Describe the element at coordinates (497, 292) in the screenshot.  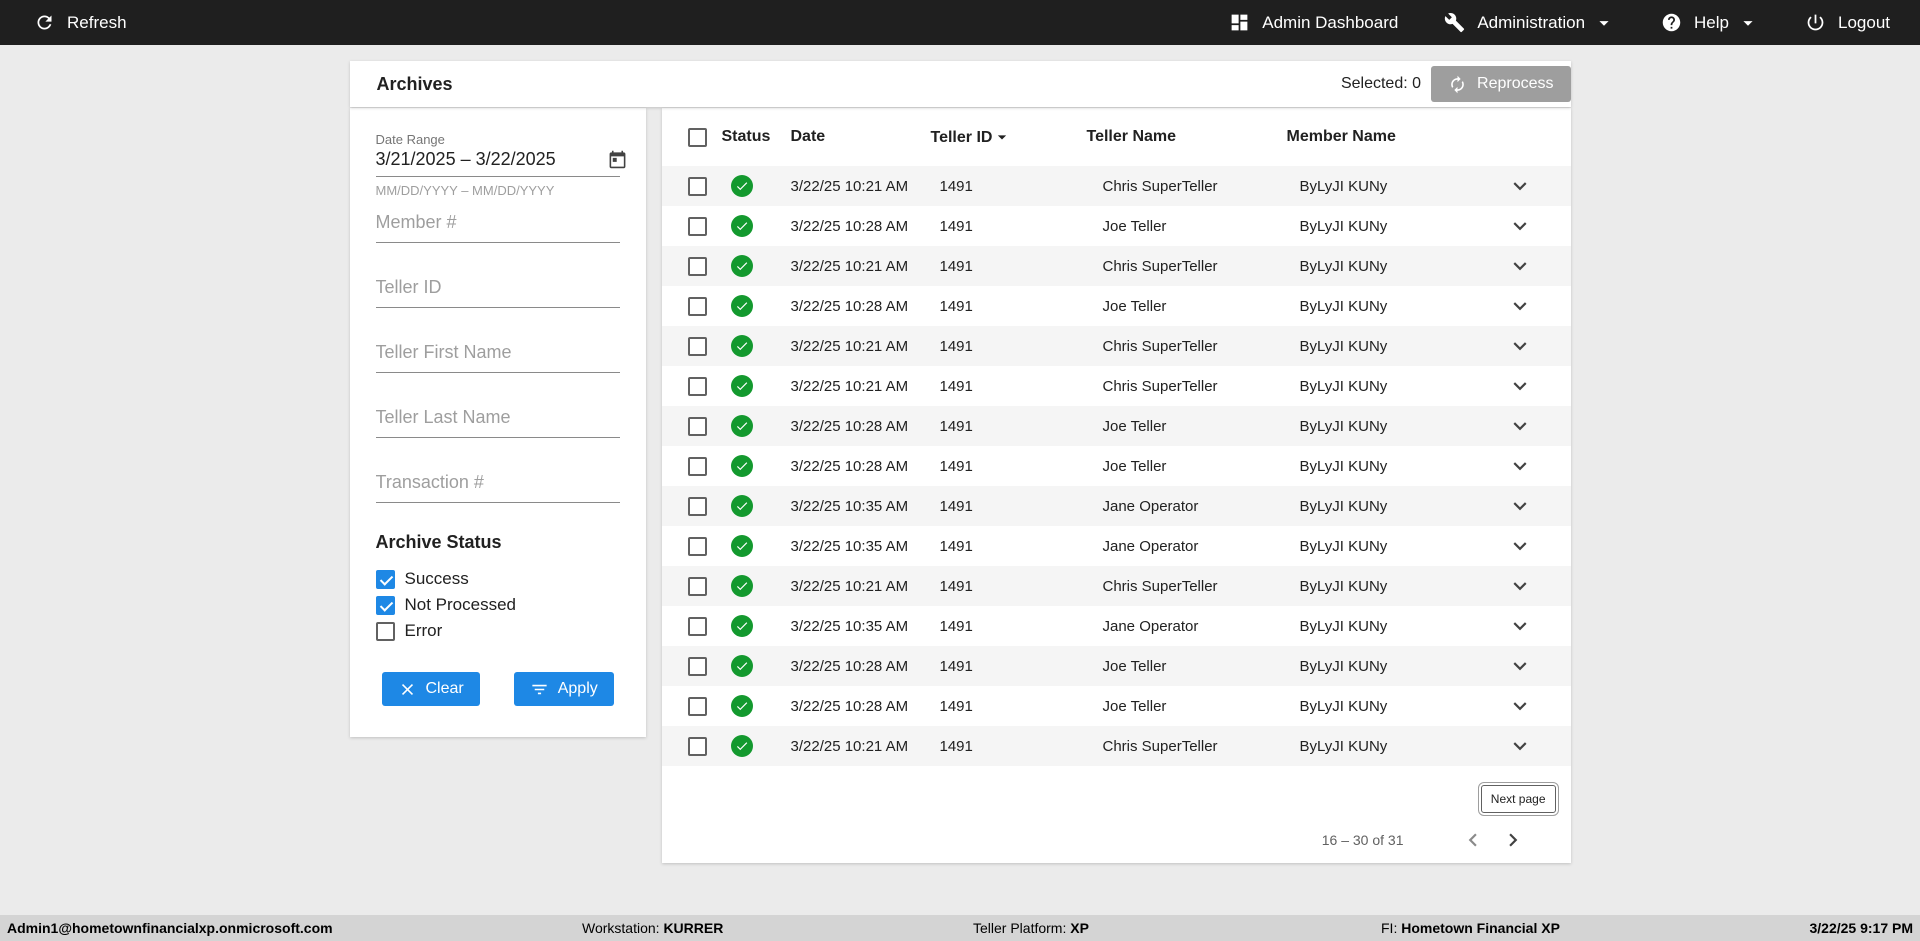
I see `teller-id-input` at that location.